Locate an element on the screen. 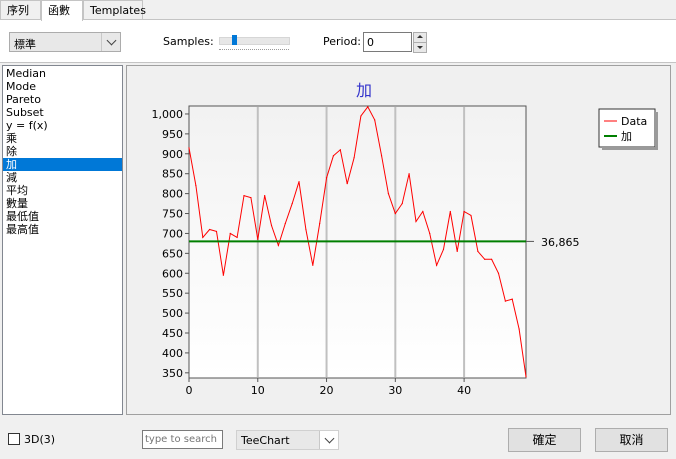 The height and width of the screenshot is (459, 676). function-list-item: 除 is located at coordinates (62, 151).